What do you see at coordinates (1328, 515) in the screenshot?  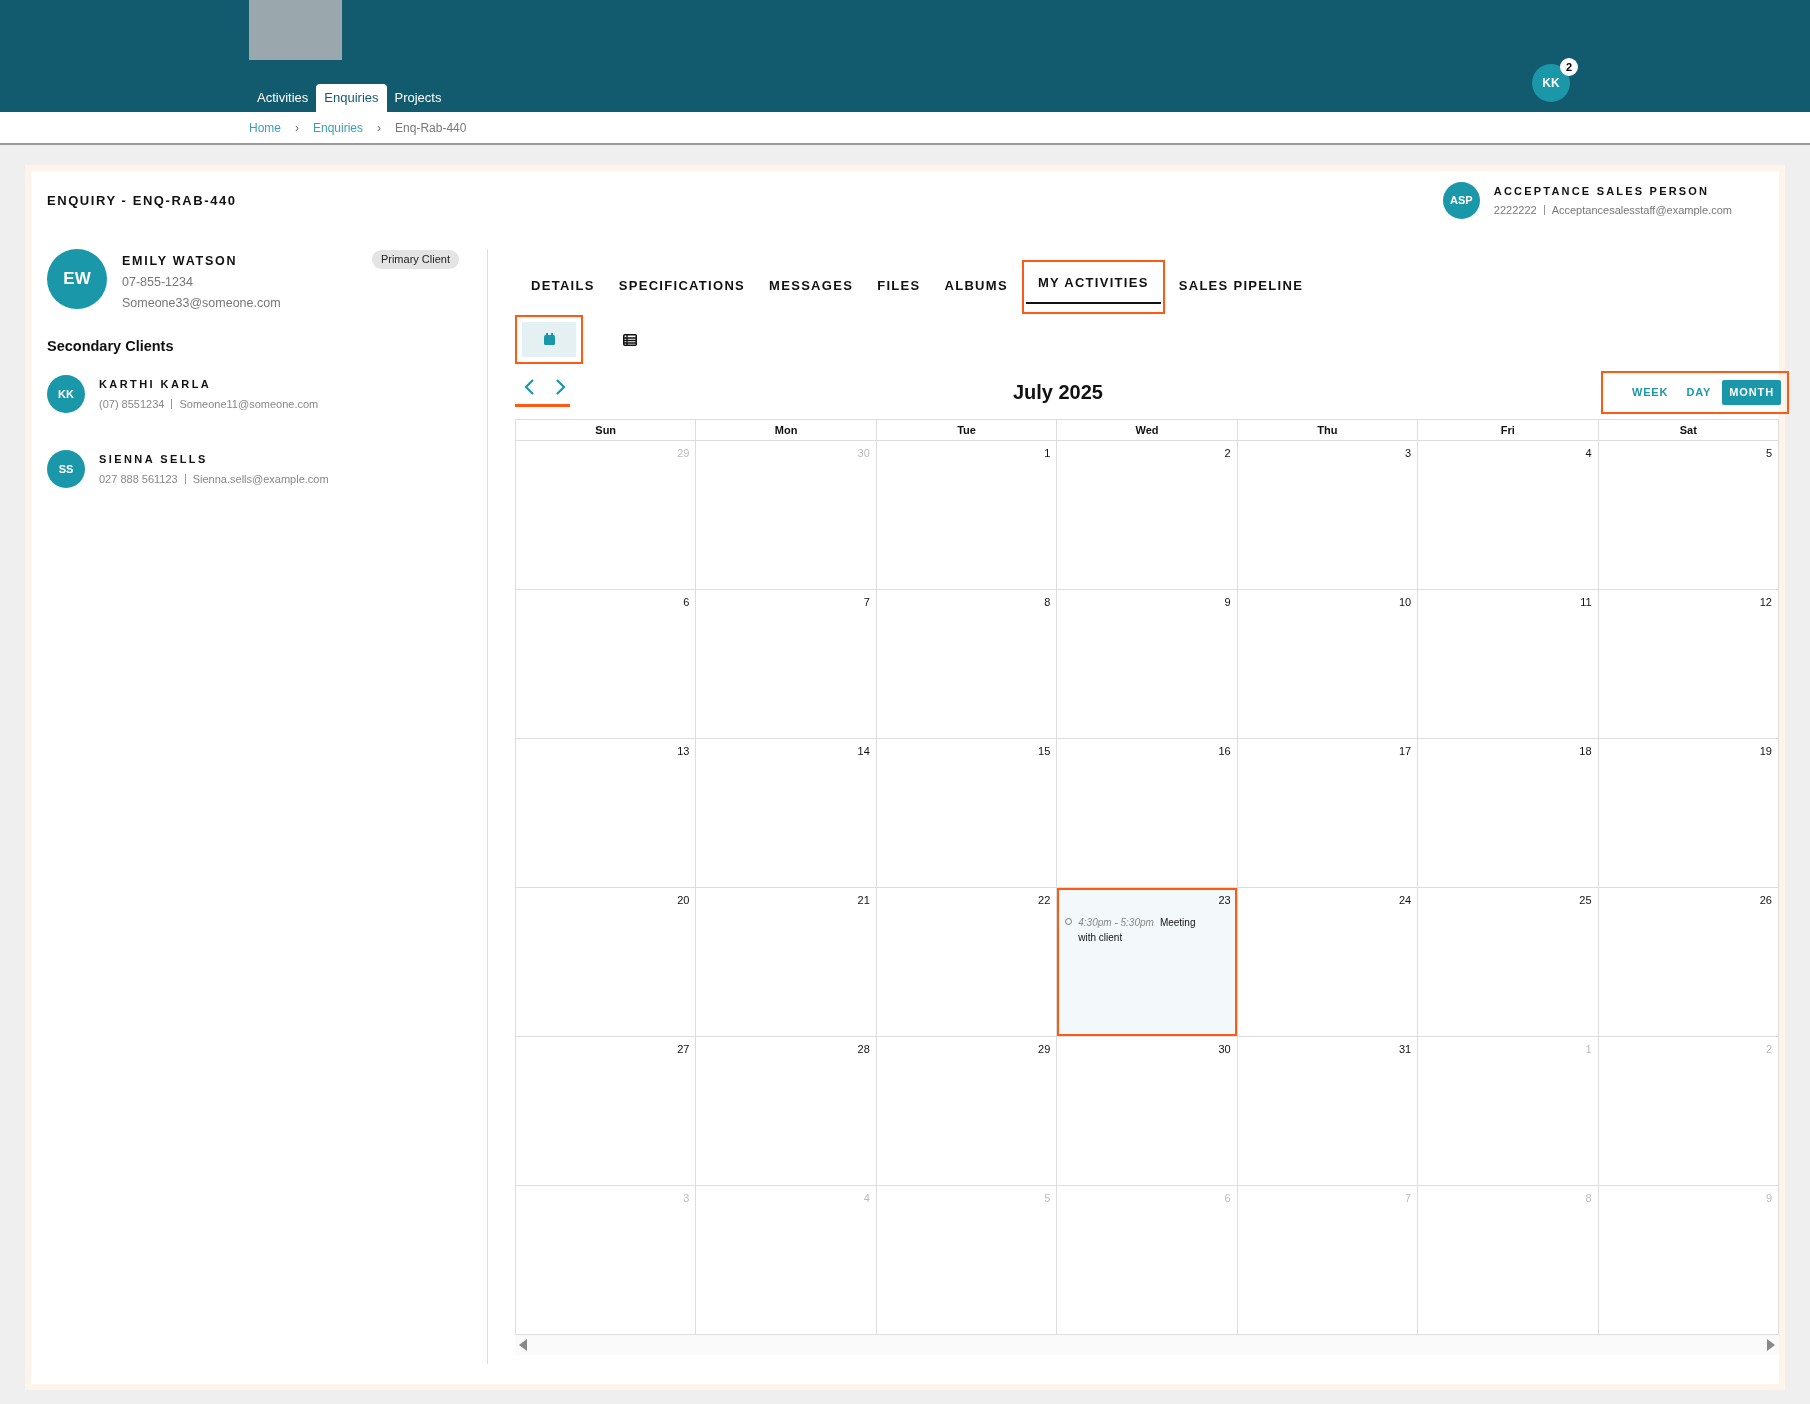 I see `day-cell: 3` at bounding box center [1328, 515].